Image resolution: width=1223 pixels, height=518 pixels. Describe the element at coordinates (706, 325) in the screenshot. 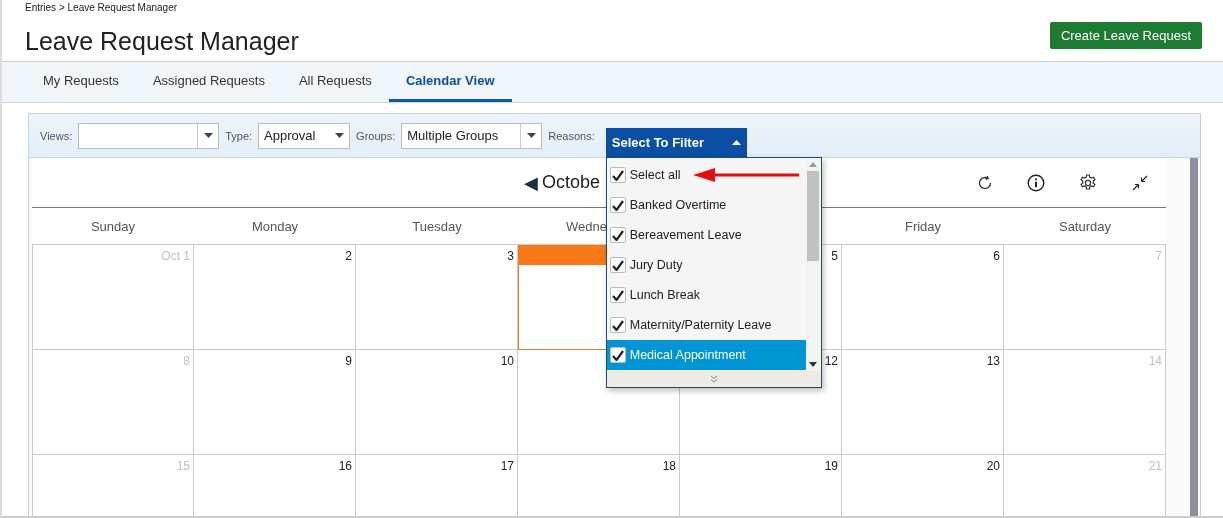

I see `reason-option: Maternity/Paternity Leave` at that location.